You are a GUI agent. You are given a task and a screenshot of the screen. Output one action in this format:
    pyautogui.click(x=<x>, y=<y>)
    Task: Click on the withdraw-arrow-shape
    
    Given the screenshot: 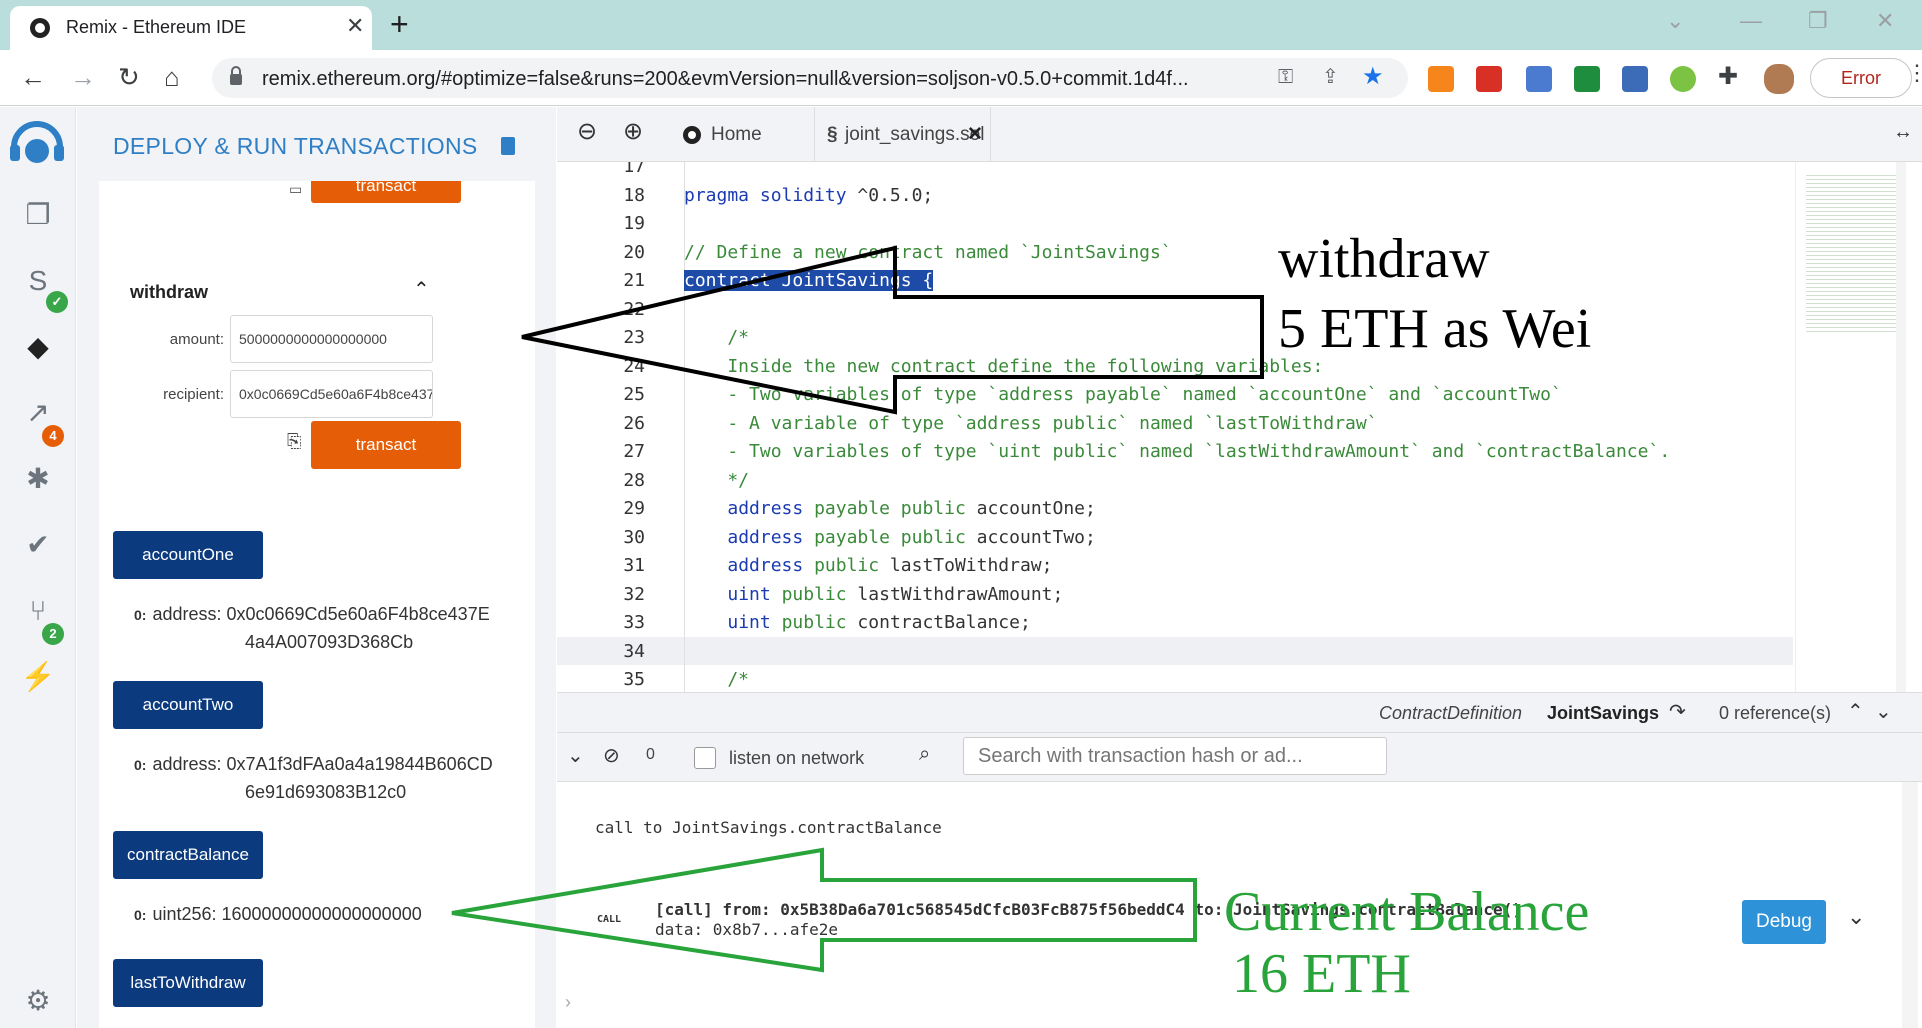 What is the action you would take?
    pyautogui.click(x=892, y=330)
    